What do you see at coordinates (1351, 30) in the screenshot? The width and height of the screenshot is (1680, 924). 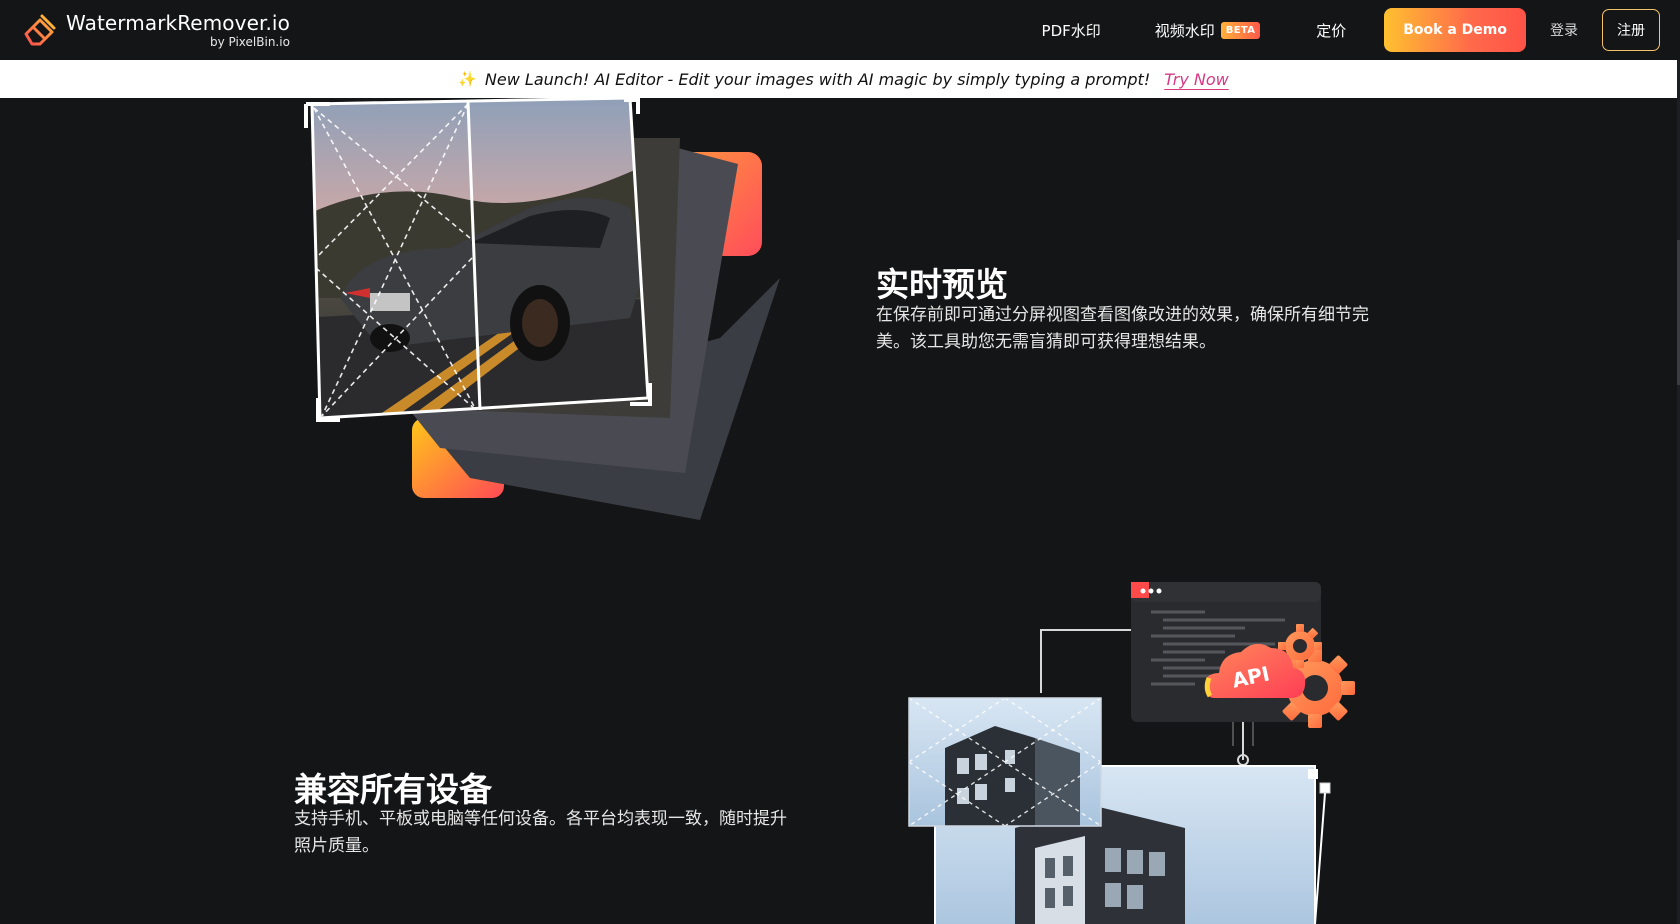 I see `nav-links: PDF水印 视频水印 BETA 定价 Book a Demo 登录 注册` at bounding box center [1351, 30].